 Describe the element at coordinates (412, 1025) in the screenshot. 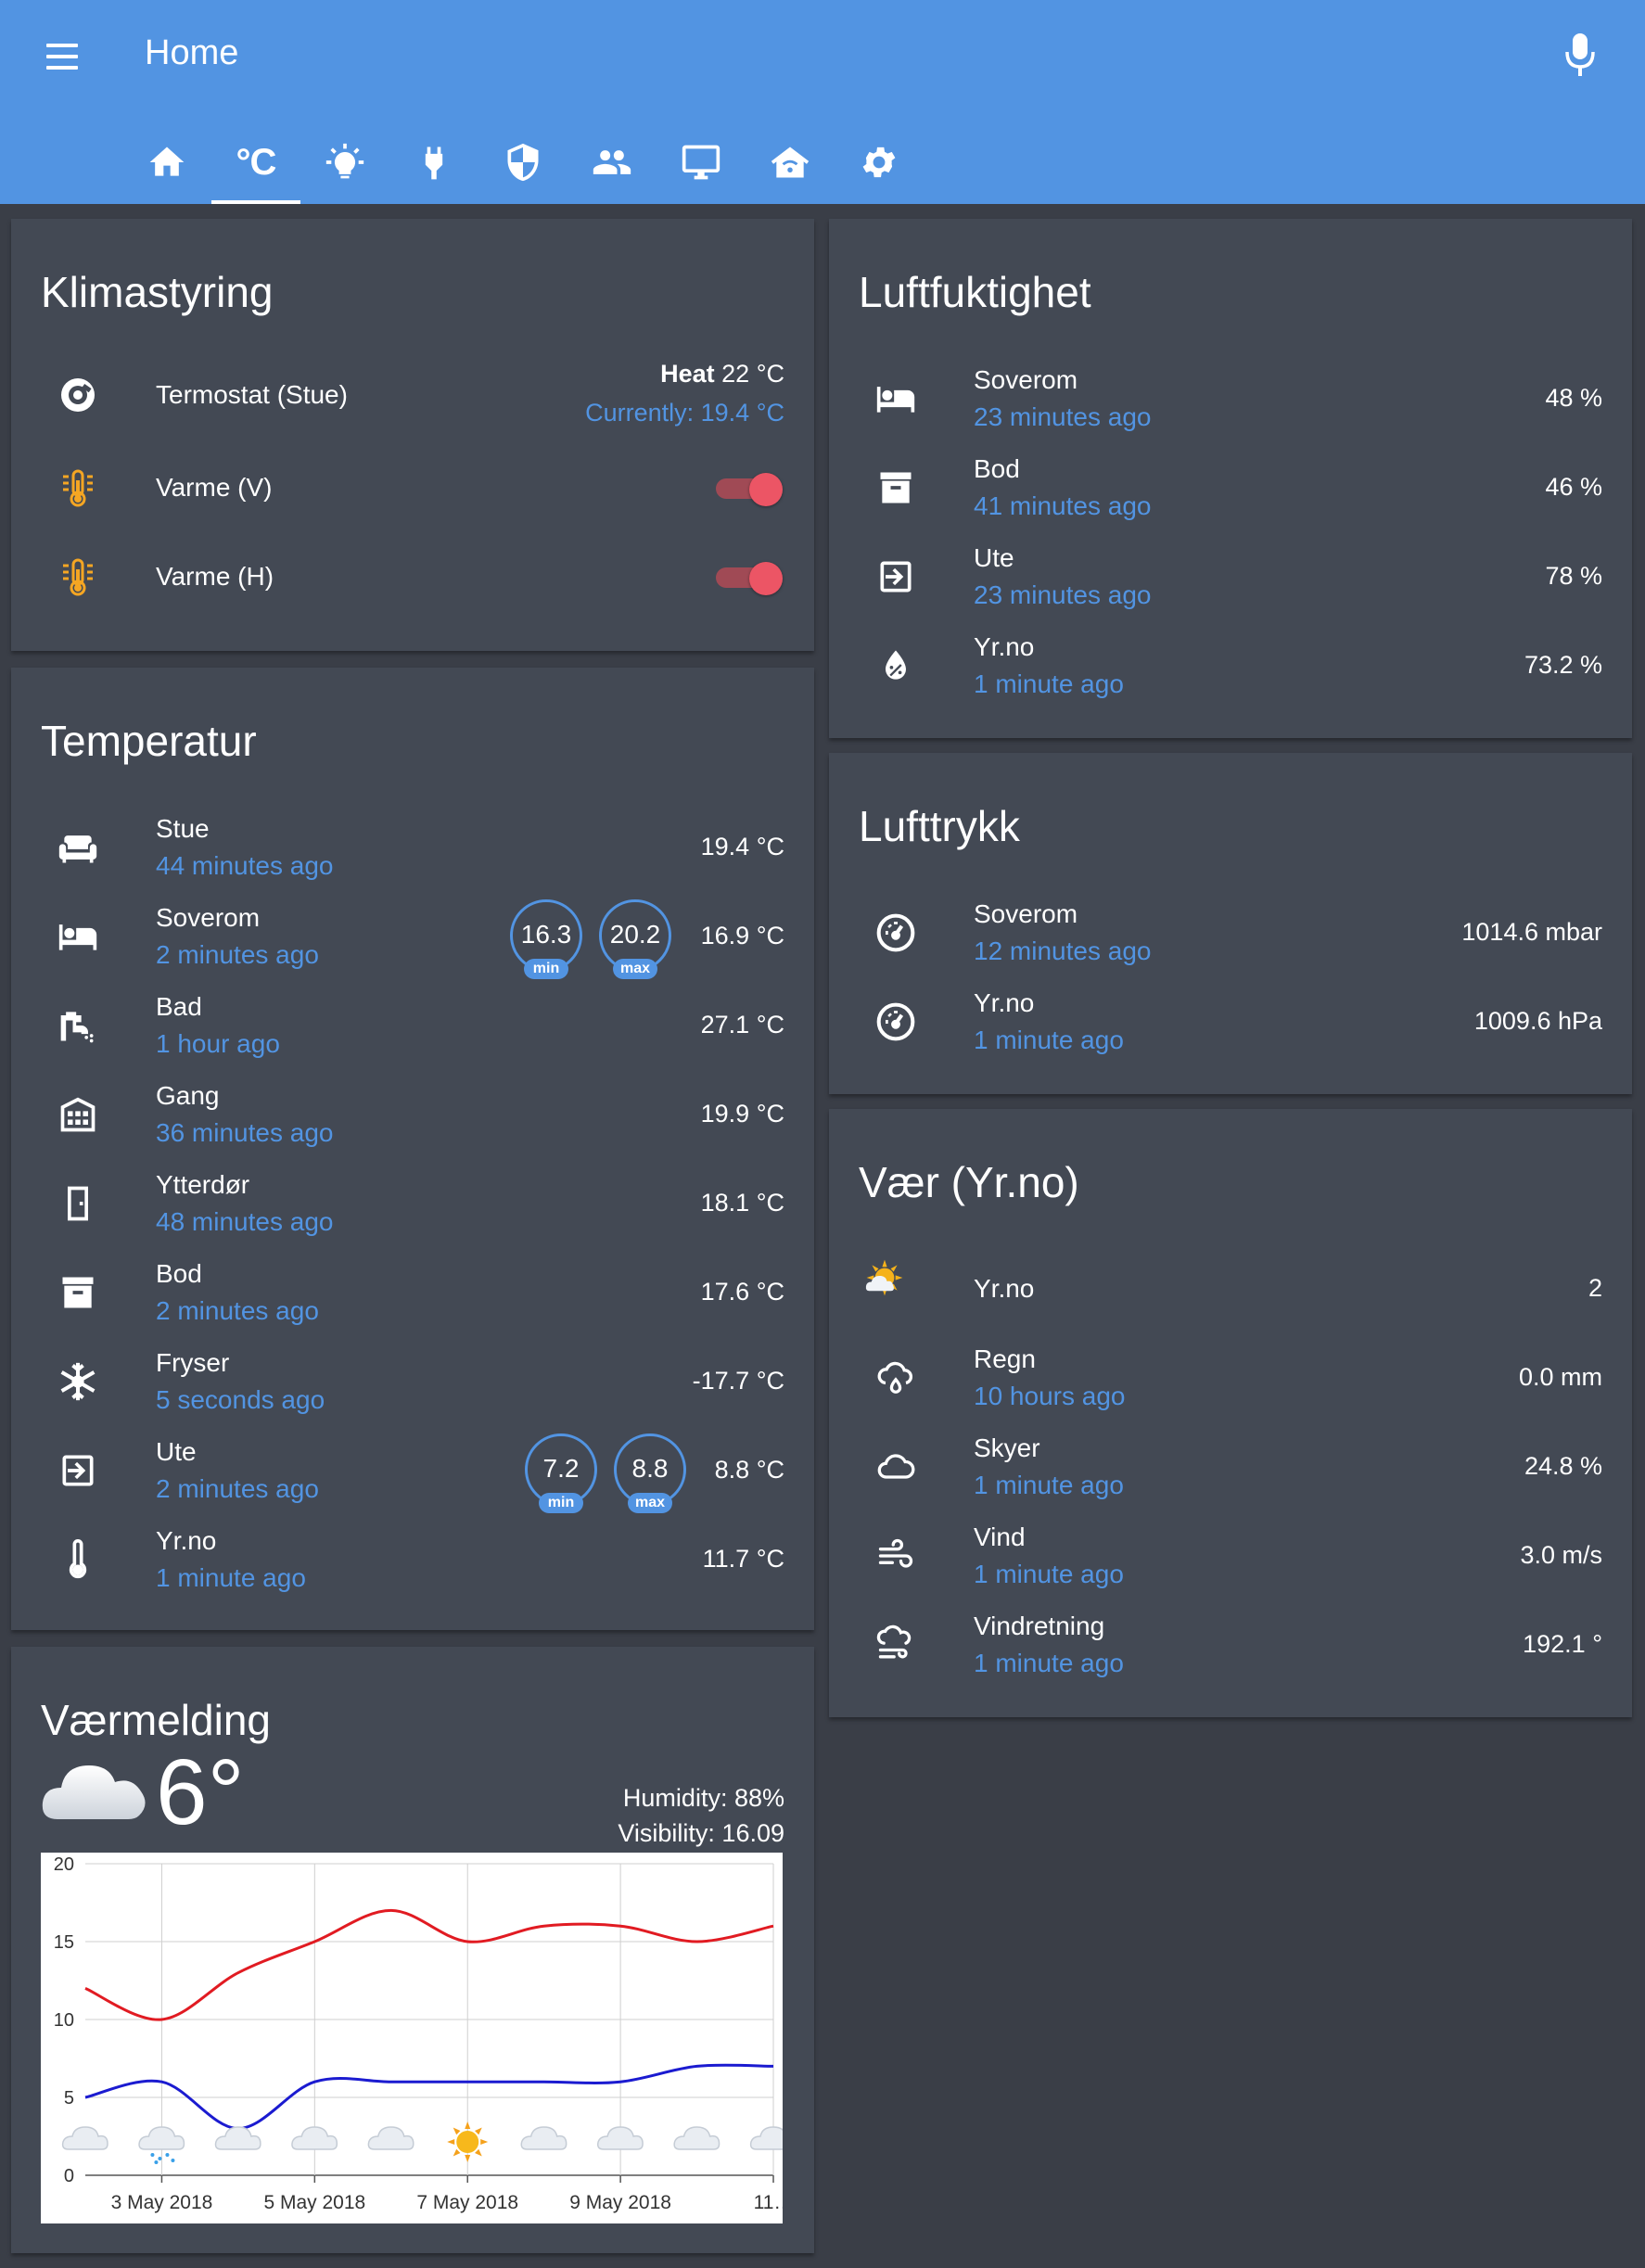

I see `sensor-row-bad: Bad 1 hour ago 27.1 °C` at that location.